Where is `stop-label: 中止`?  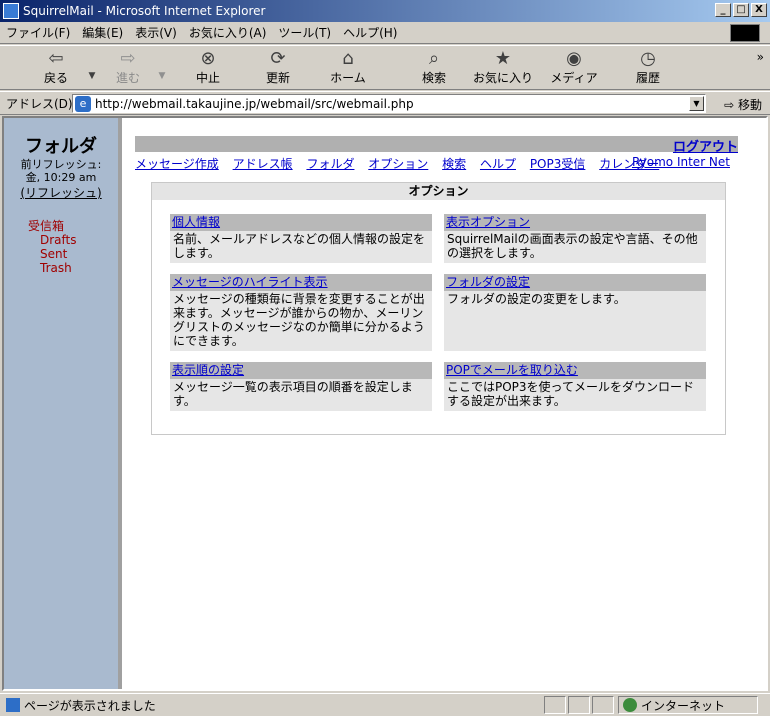 stop-label: 中止 is located at coordinates (207, 78).